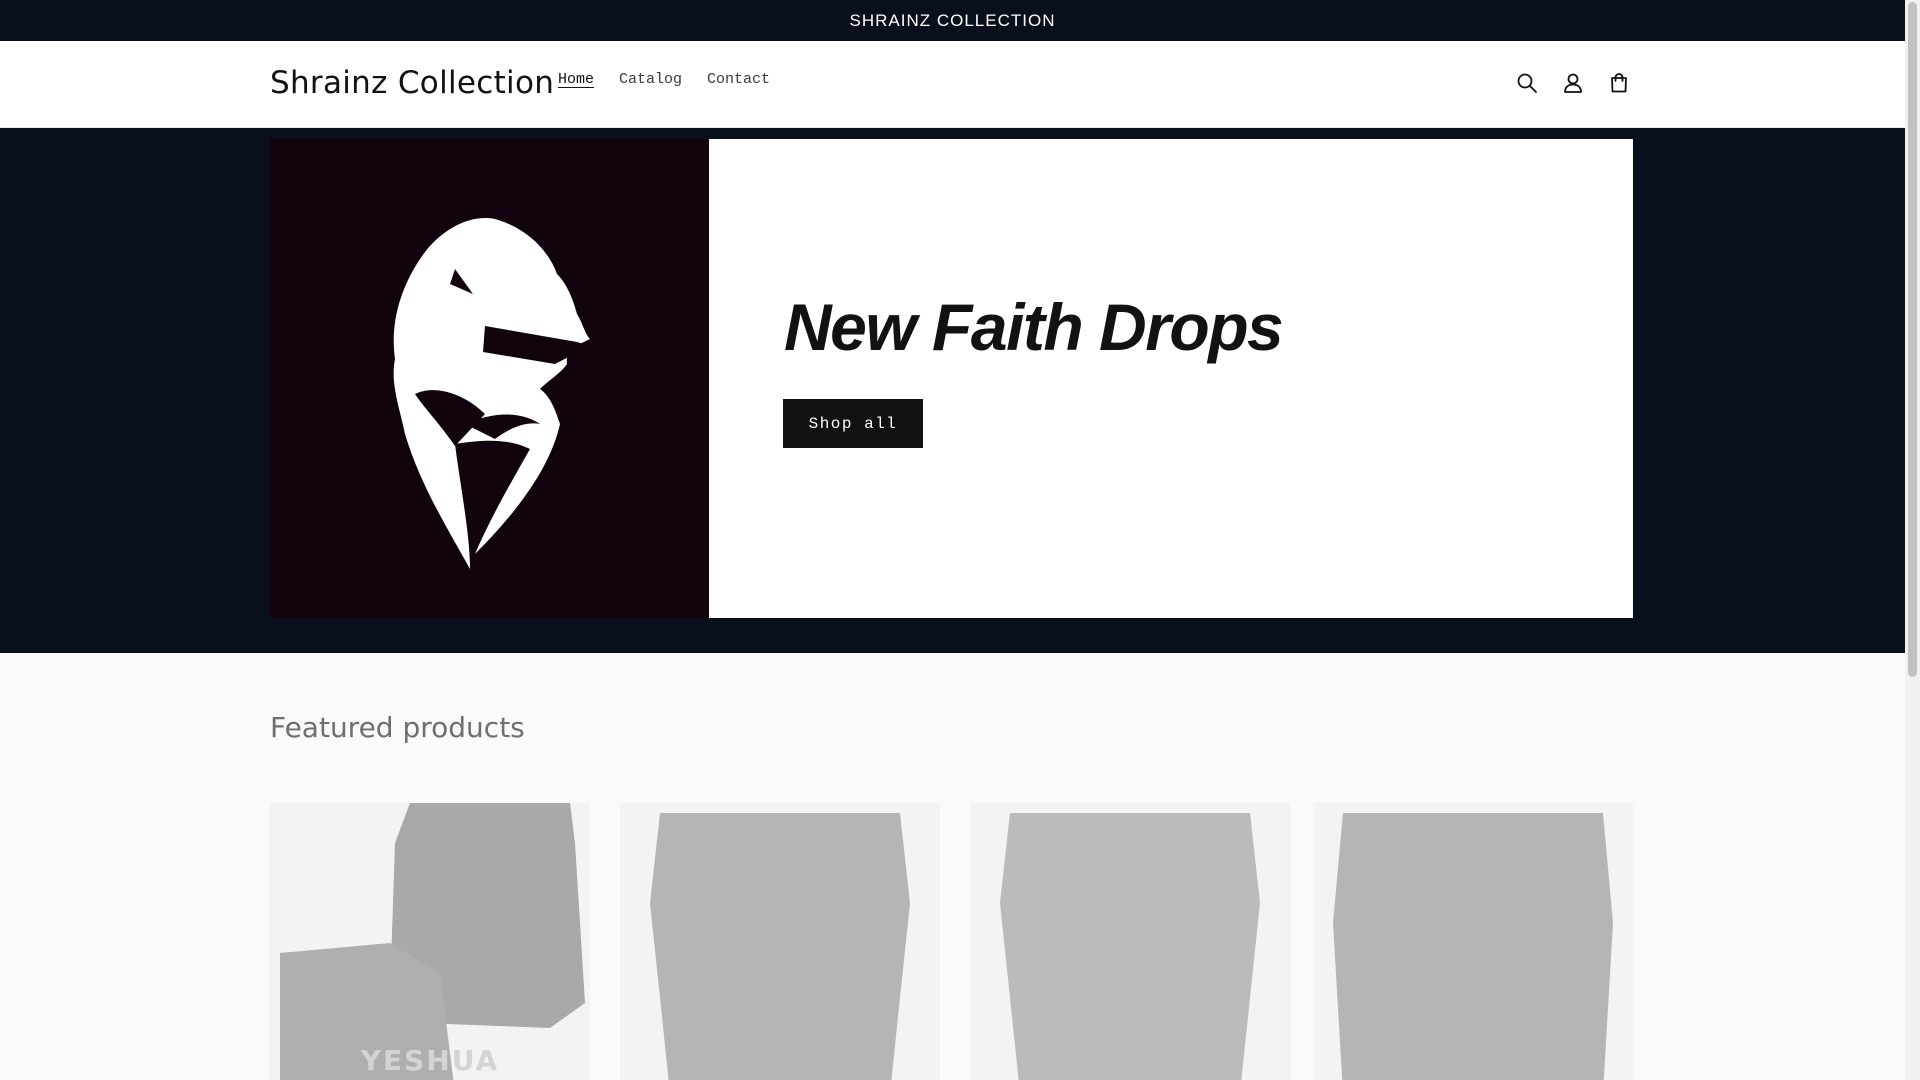  Describe the element at coordinates (491, 393) in the screenshot. I see `lion-logo-icon` at that location.